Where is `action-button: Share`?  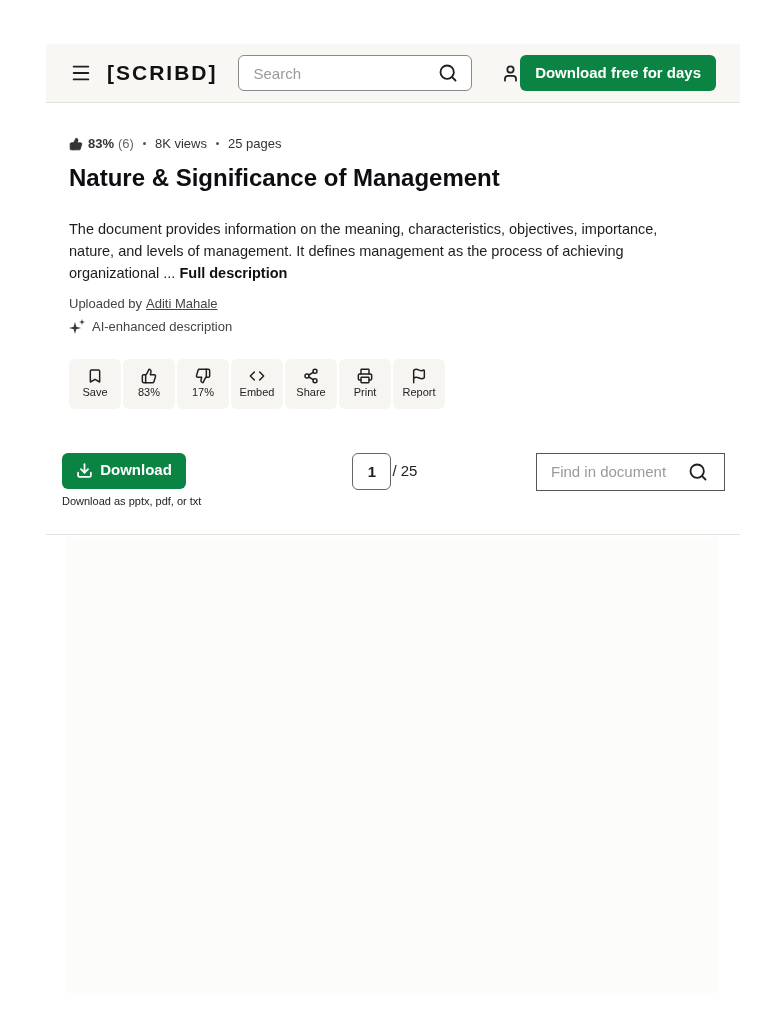
action-button: Share is located at coordinates (311, 383).